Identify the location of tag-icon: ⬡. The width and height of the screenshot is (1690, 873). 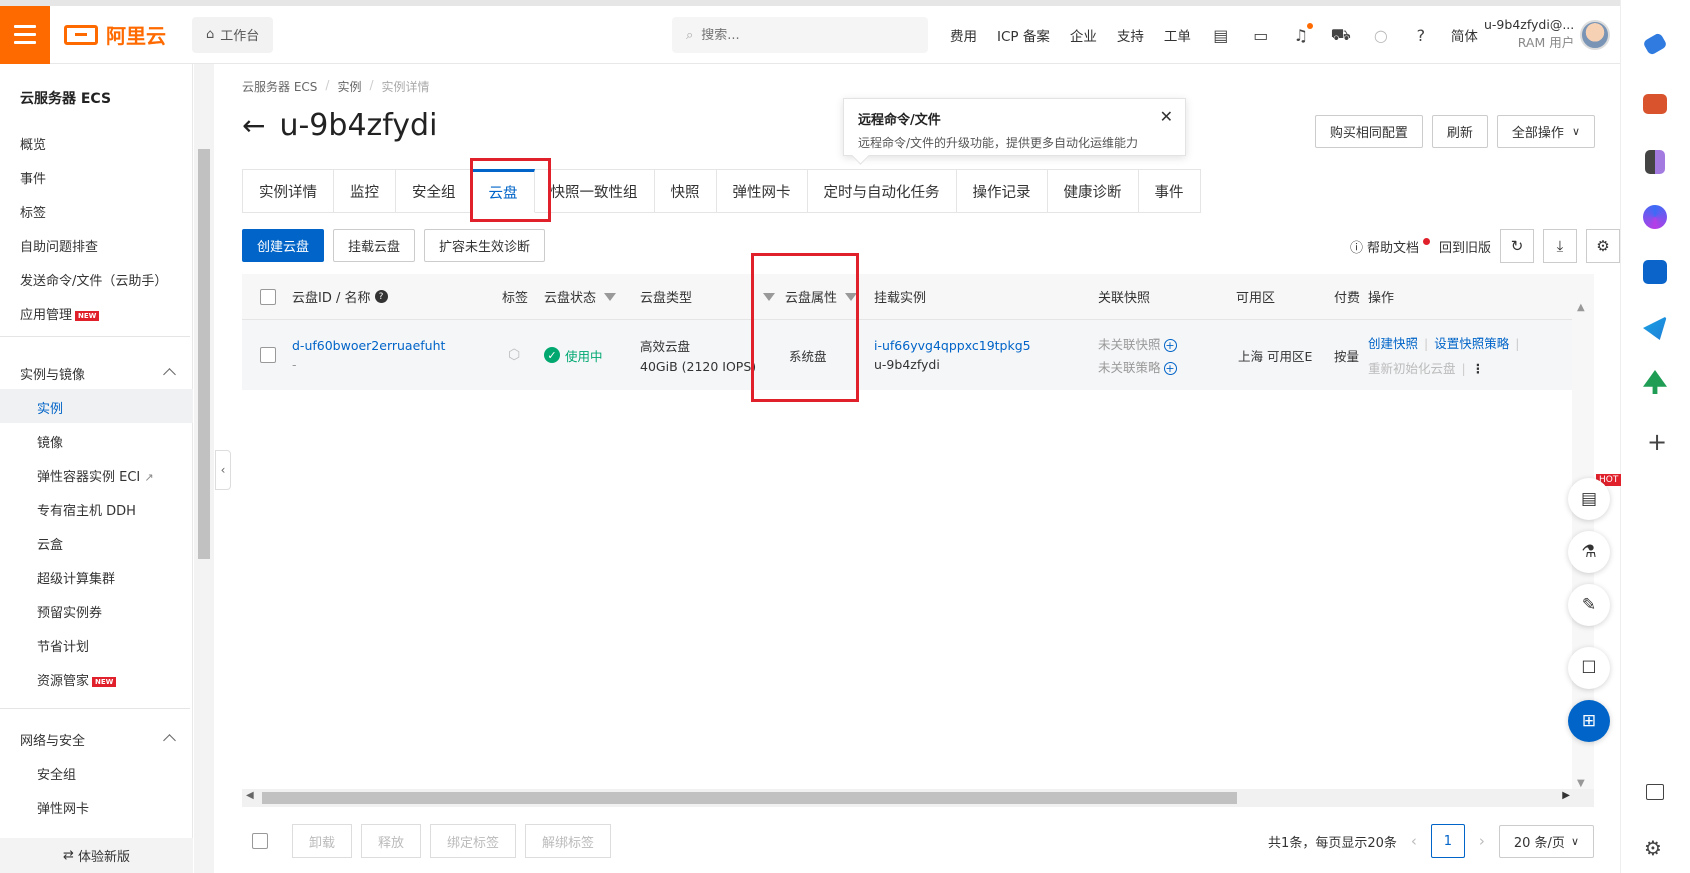
(514, 355).